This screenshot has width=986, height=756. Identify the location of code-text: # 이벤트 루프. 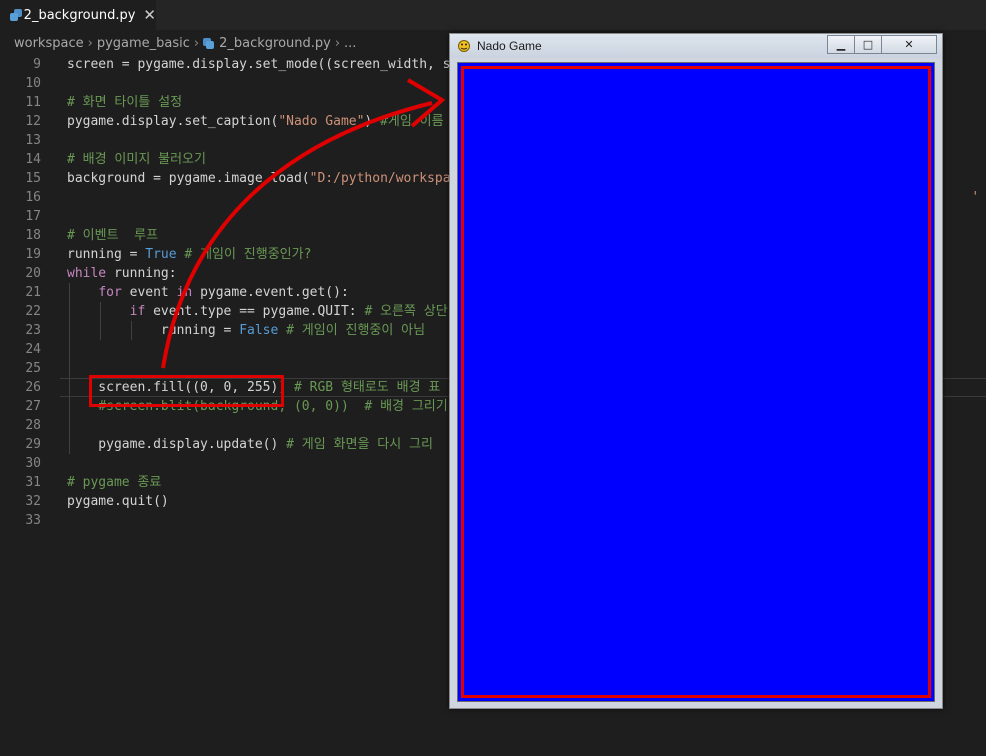
(112, 235).